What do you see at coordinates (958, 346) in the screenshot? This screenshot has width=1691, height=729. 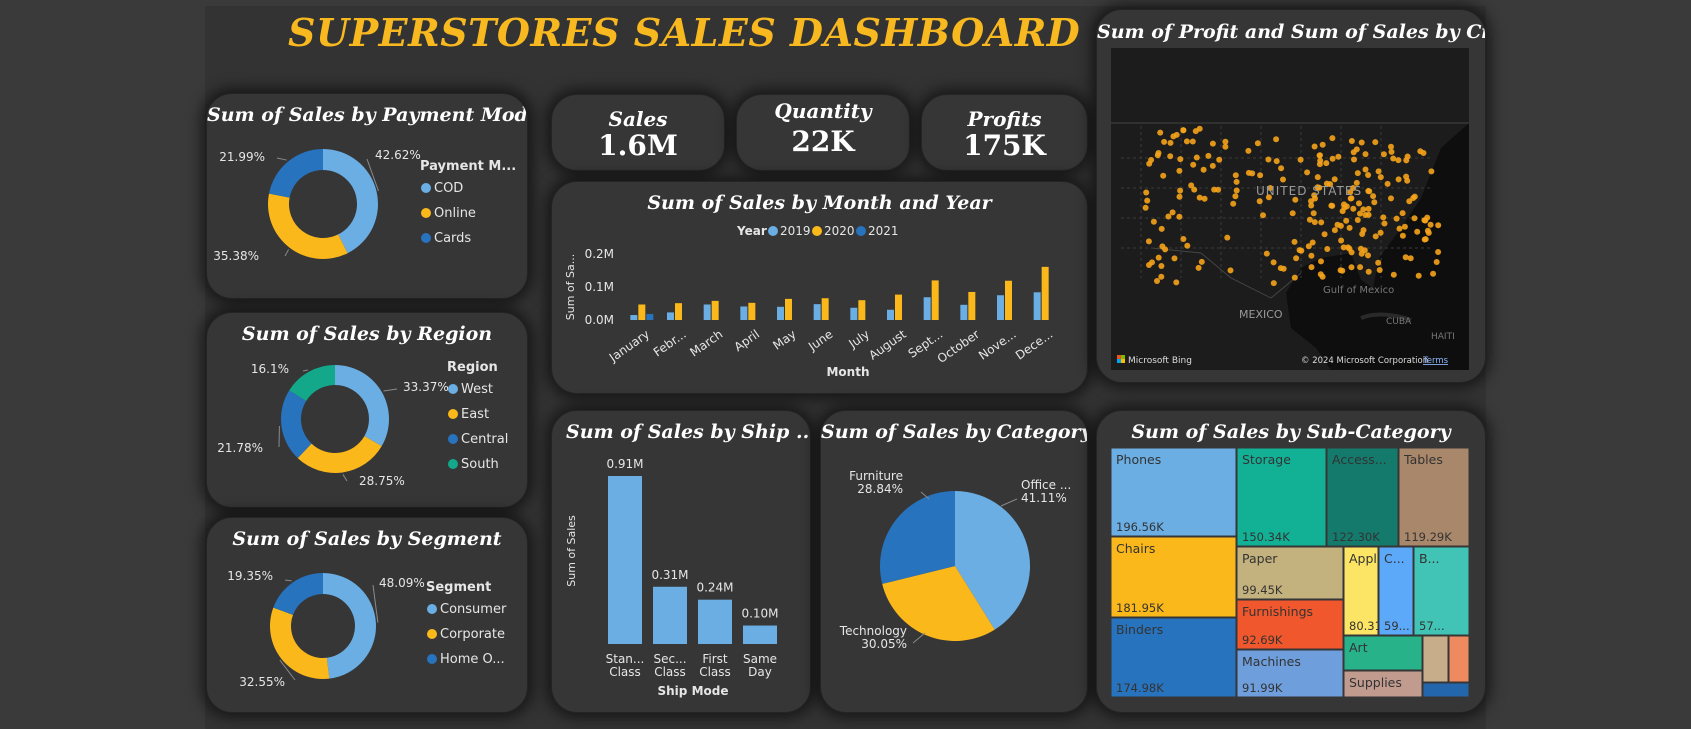 I see `x-tick-label: October` at bounding box center [958, 346].